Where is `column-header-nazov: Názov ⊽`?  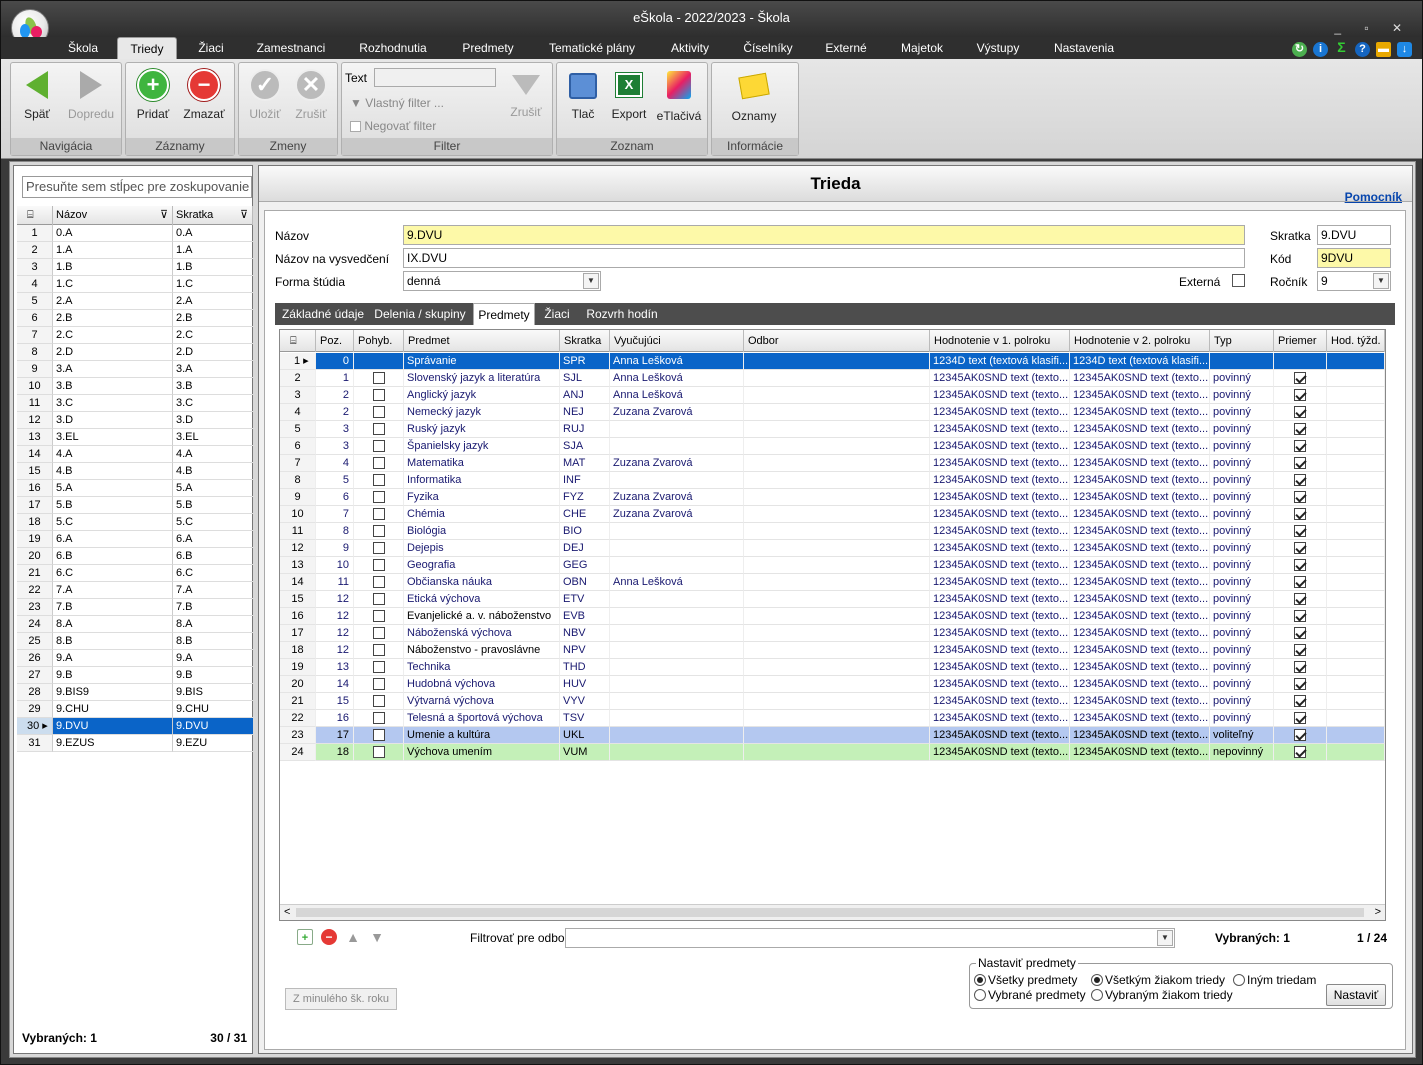 column-header-nazov: Názov ⊽ is located at coordinates (113, 215).